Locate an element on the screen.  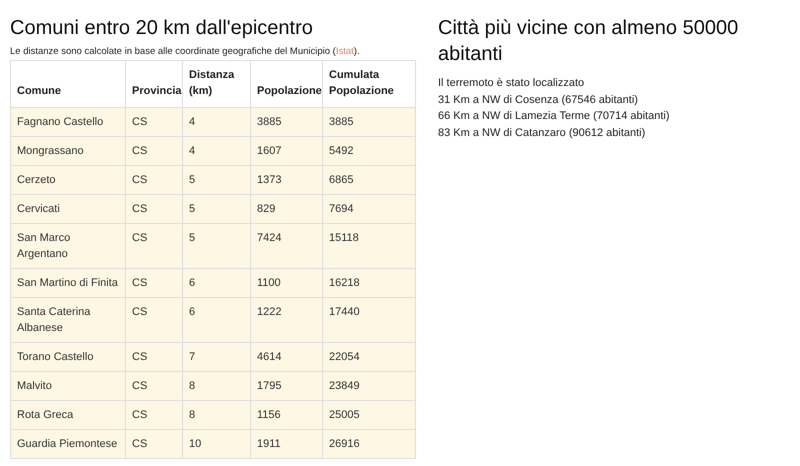
table-cell: 1100 is located at coordinates (286, 283).